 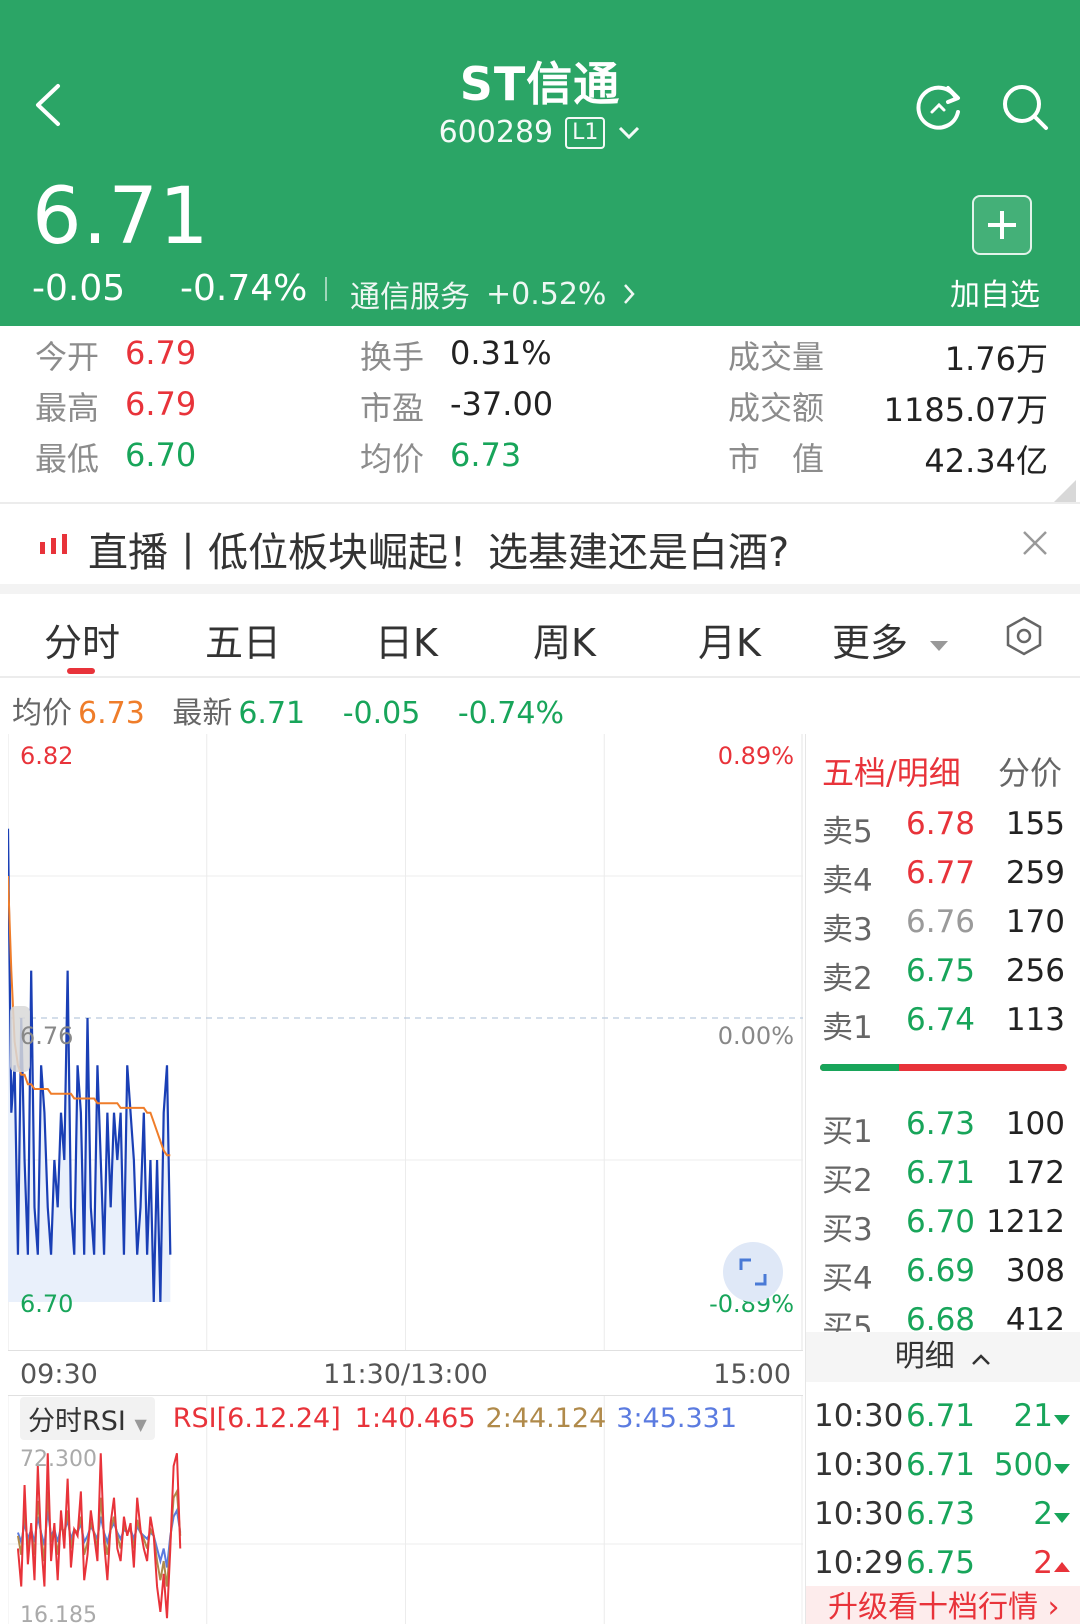 What do you see at coordinates (392, 357) in the screenshot?
I see `turnover-label: 换手` at bounding box center [392, 357].